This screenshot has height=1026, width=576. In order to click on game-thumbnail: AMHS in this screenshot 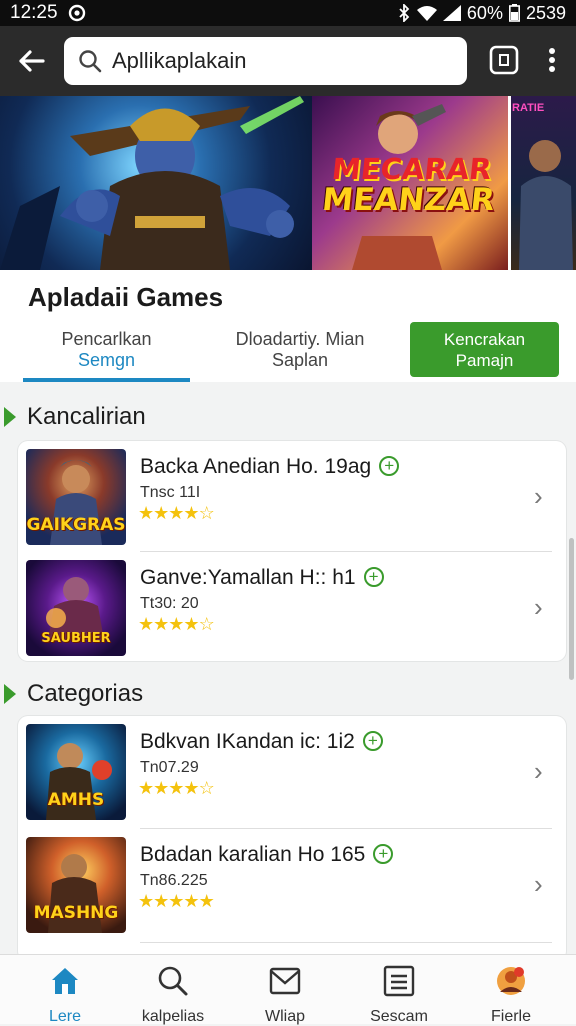, I will do `click(76, 772)`.